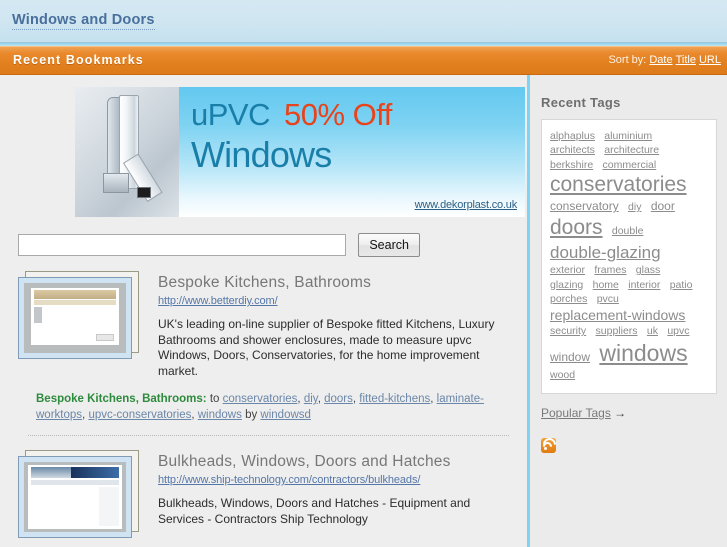 This screenshot has width=727, height=547. Describe the element at coordinates (337, 114) in the screenshot. I see `banner-offer-word: 50% Off` at that location.